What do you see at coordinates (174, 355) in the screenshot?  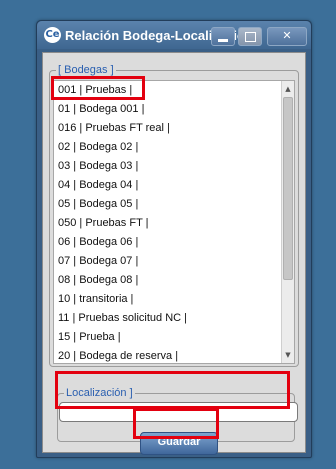 I see `list-item: 20 | Bodega de reserva |` at bounding box center [174, 355].